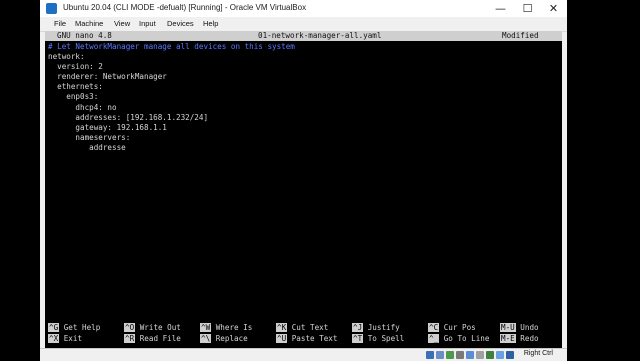  I want to click on code-line: dhcp4: no, so click(82, 107).